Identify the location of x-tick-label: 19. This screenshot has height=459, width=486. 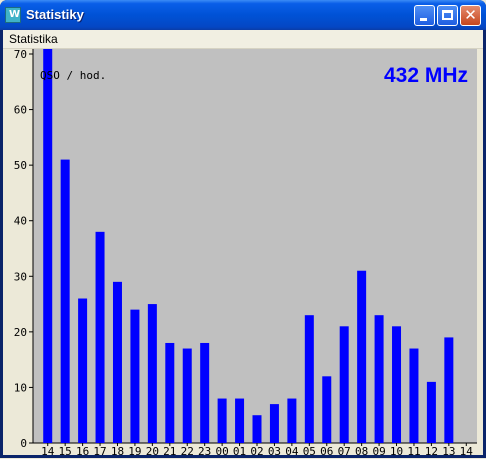
(134, 450).